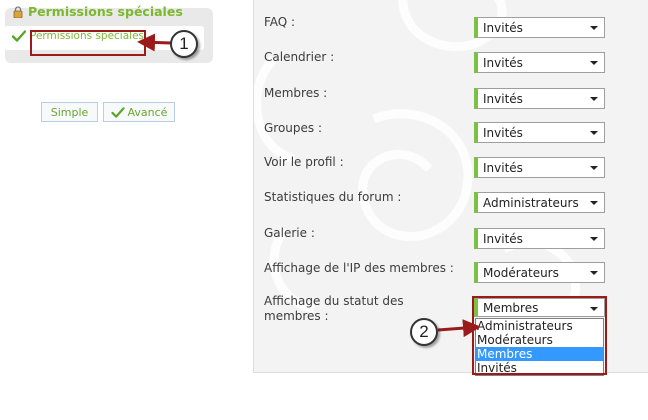  What do you see at coordinates (296, 93) in the screenshot?
I see `label-membres: Membres :` at bounding box center [296, 93].